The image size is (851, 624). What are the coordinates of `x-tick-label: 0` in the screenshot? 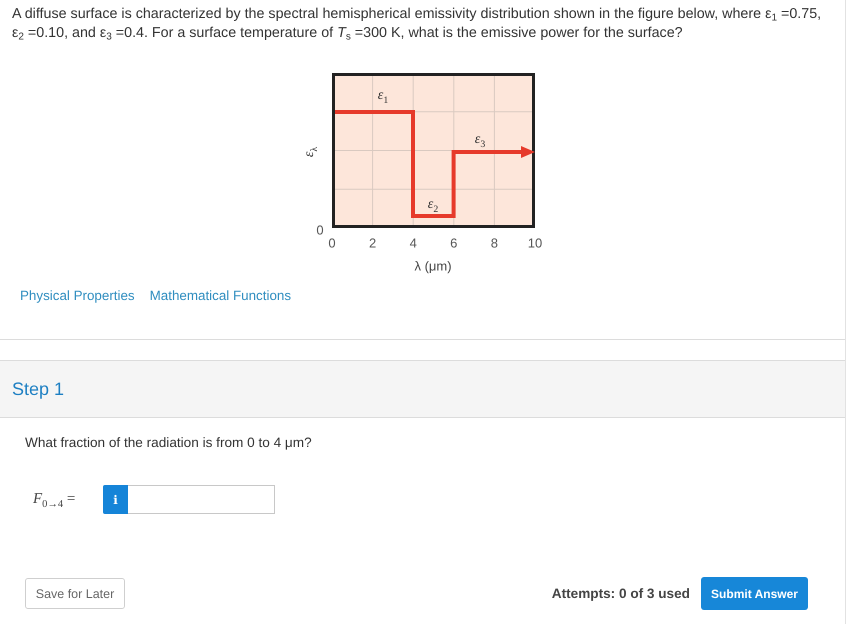 It's located at (332, 243).